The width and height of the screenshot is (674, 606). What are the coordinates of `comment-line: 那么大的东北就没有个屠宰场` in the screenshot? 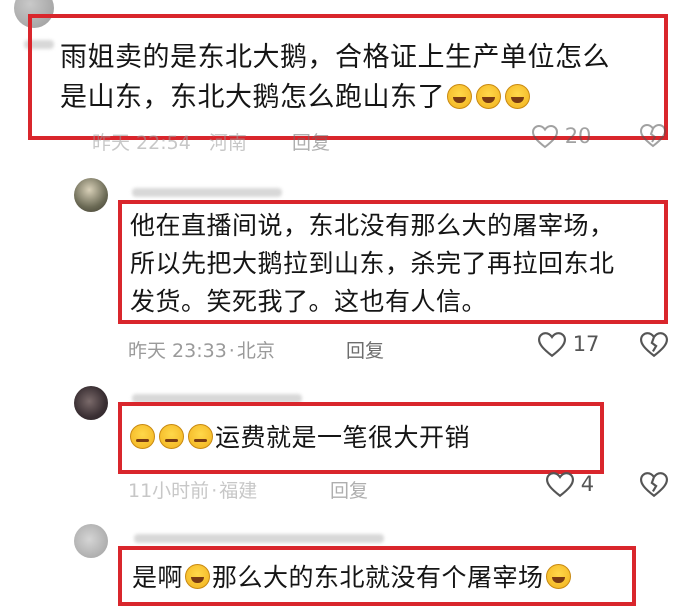 It's located at (378, 577).